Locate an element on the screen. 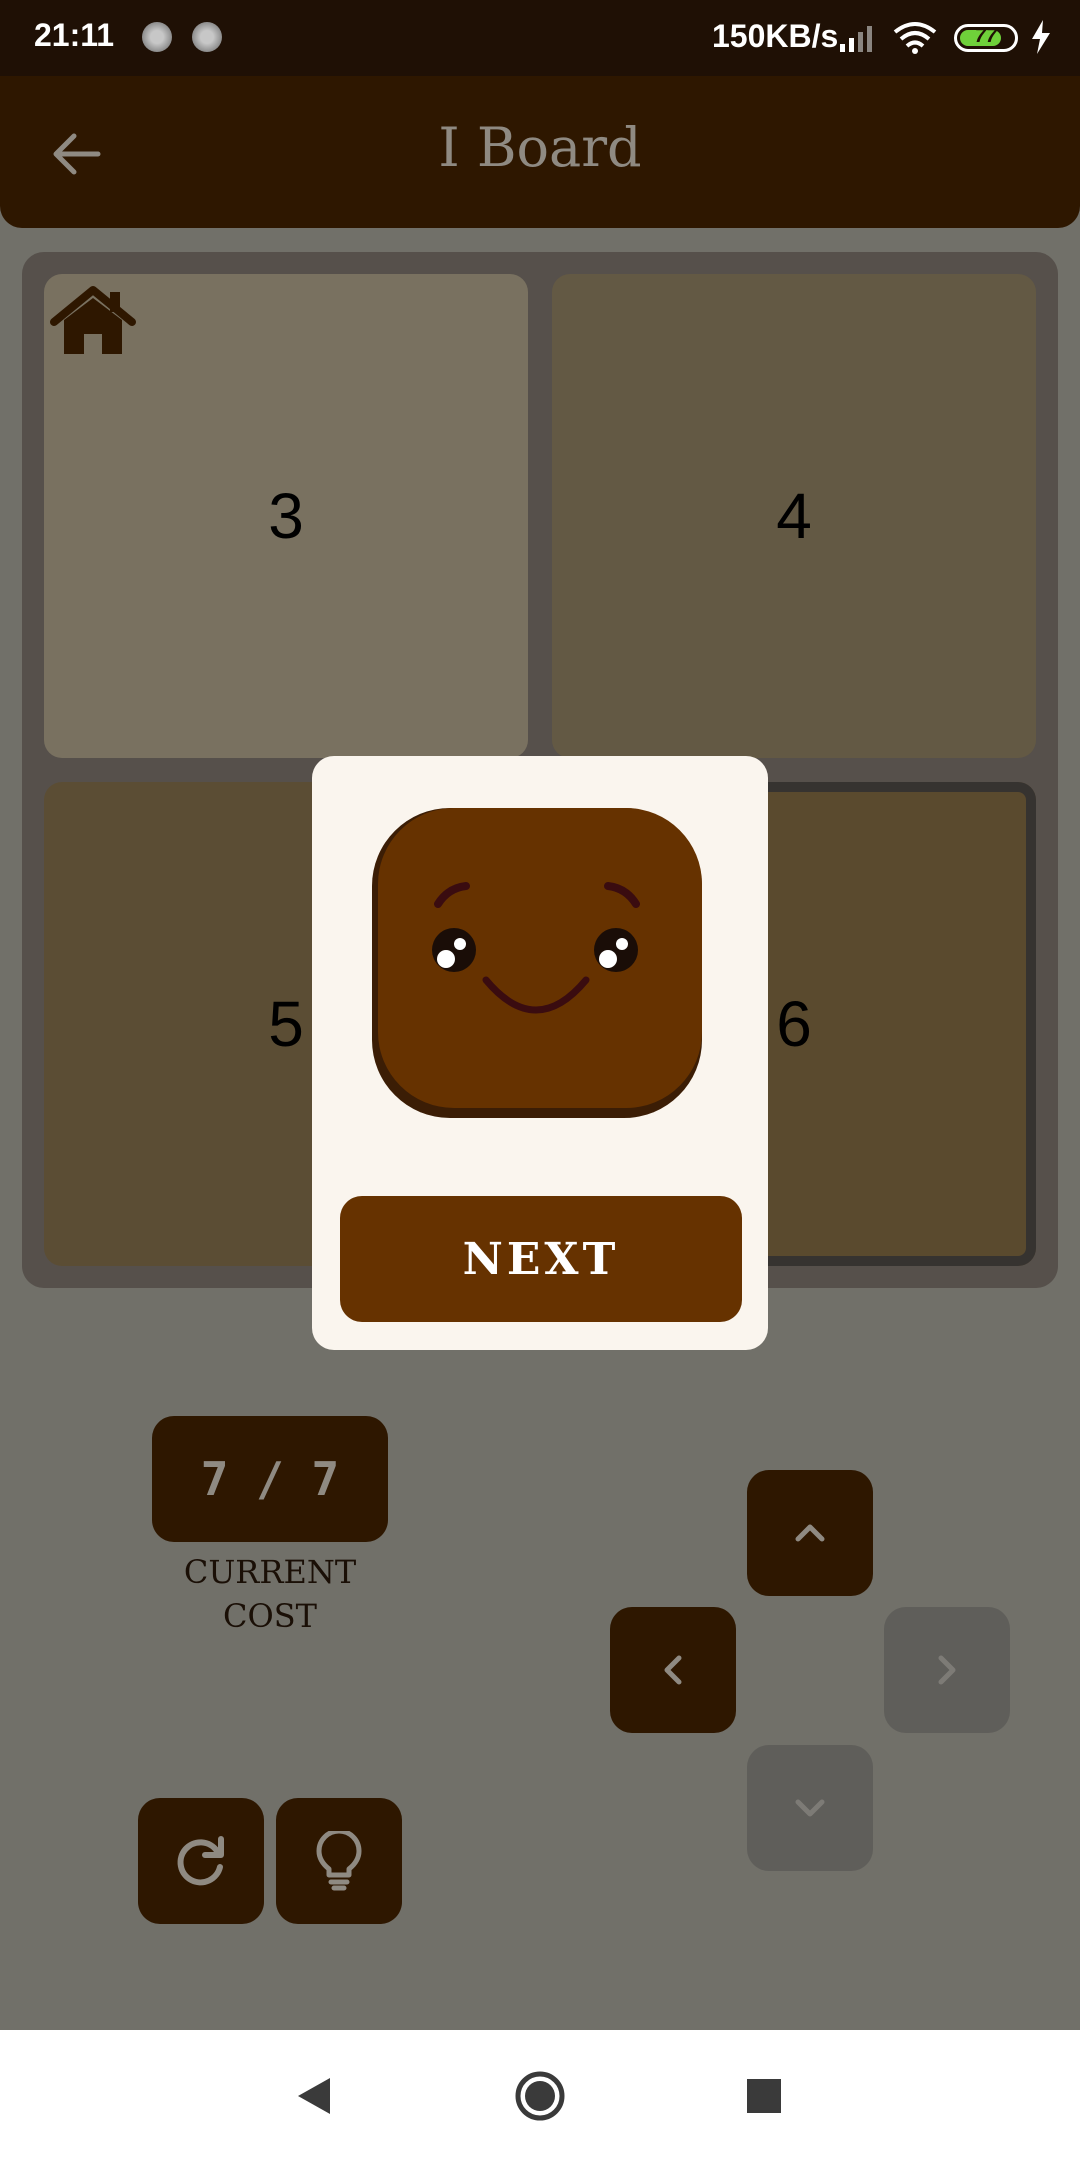 The height and width of the screenshot is (2160, 1080). chevron-up-icon is located at coordinates (810, 1533).